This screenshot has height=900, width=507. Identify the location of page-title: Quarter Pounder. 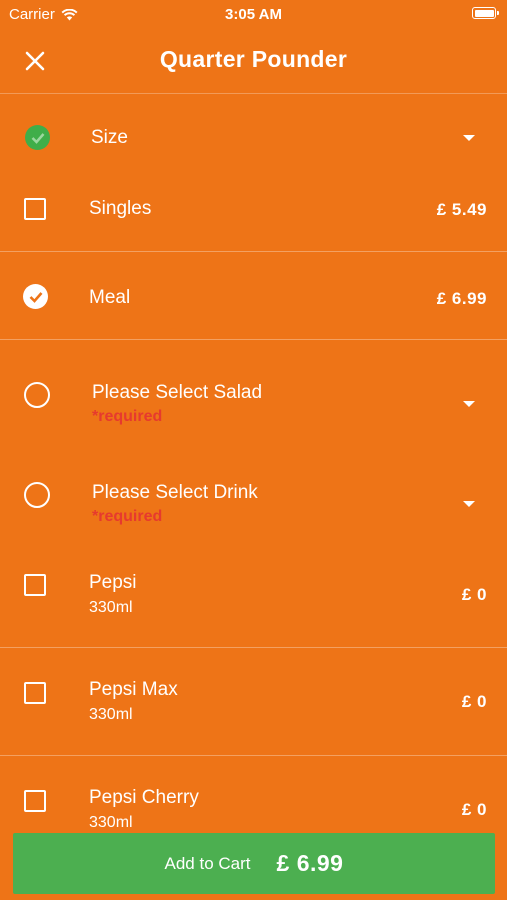
(253, 59).